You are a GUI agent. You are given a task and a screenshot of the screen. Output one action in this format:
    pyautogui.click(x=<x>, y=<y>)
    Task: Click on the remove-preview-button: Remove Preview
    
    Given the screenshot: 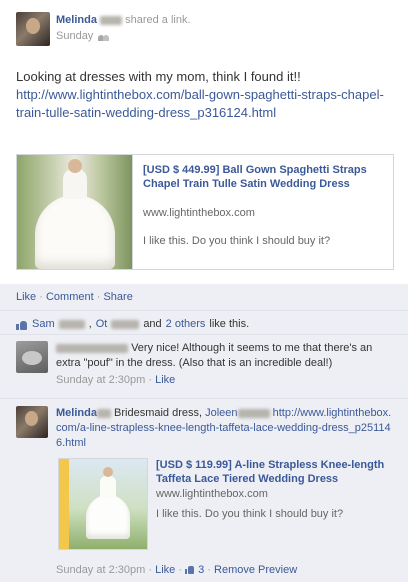 What is the action you would take?
    pyautogui.click(x=255, y=570)
    